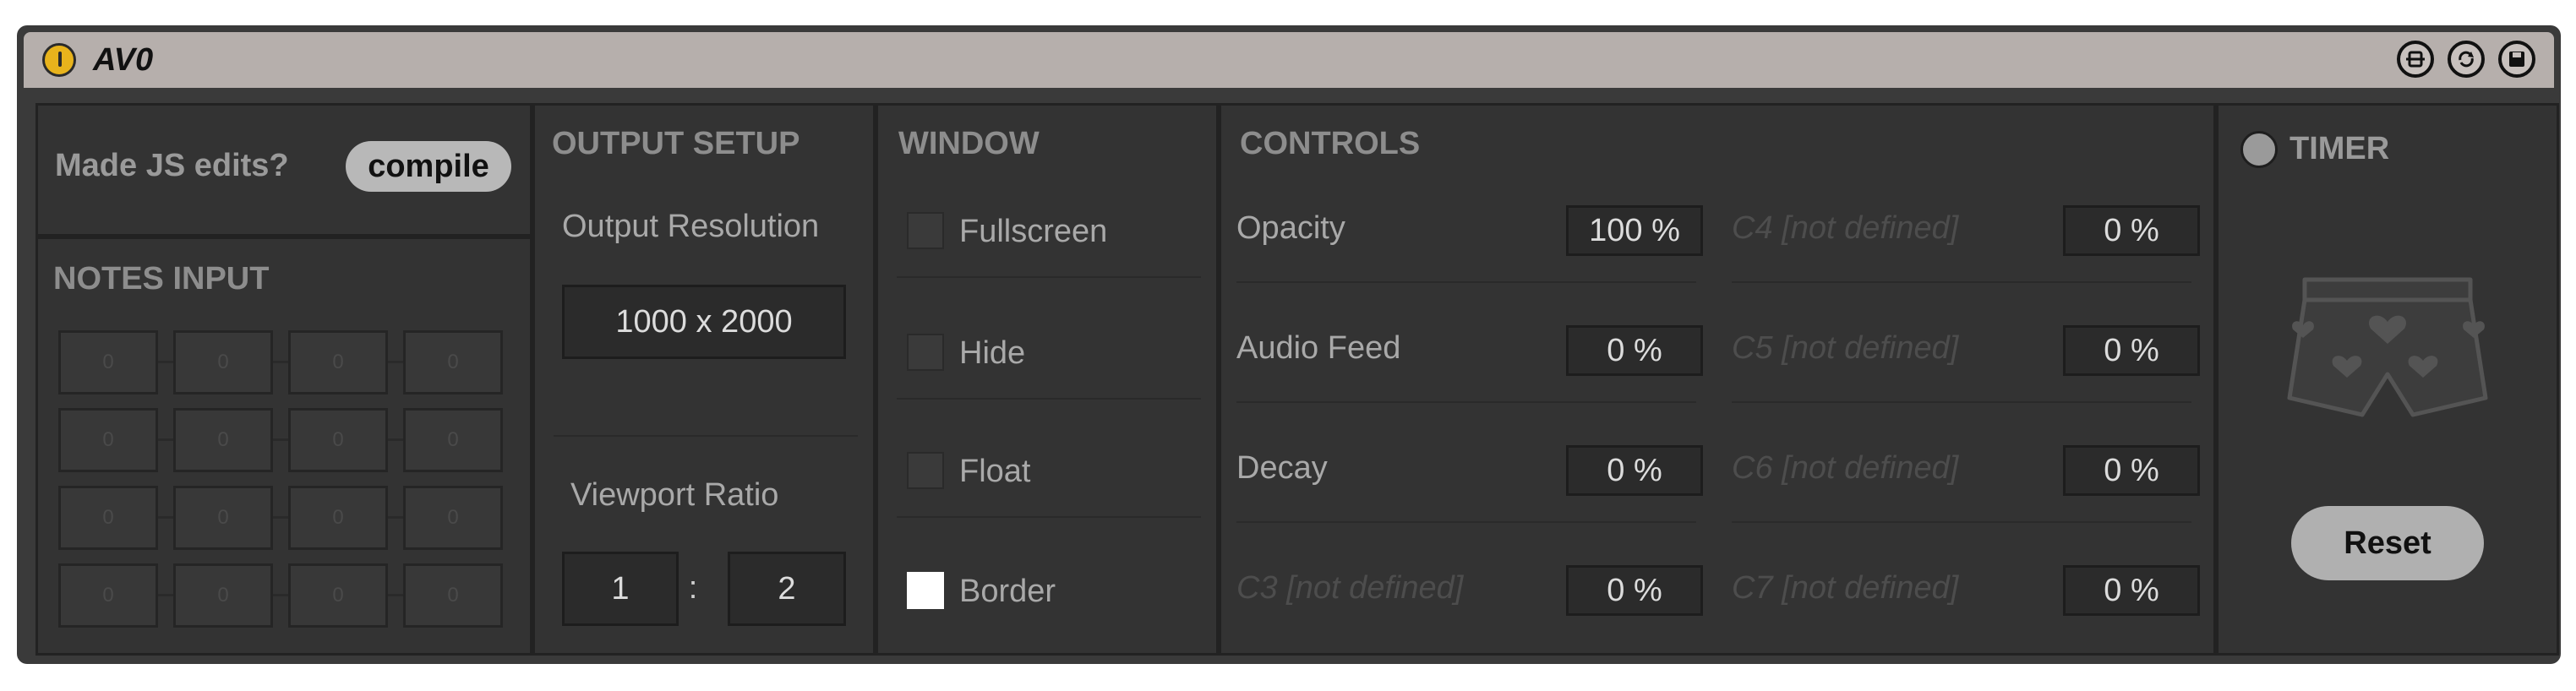 This screenshot has height=691, width=2576. I want to click on reset-button: Reset, so click(2387, 543).